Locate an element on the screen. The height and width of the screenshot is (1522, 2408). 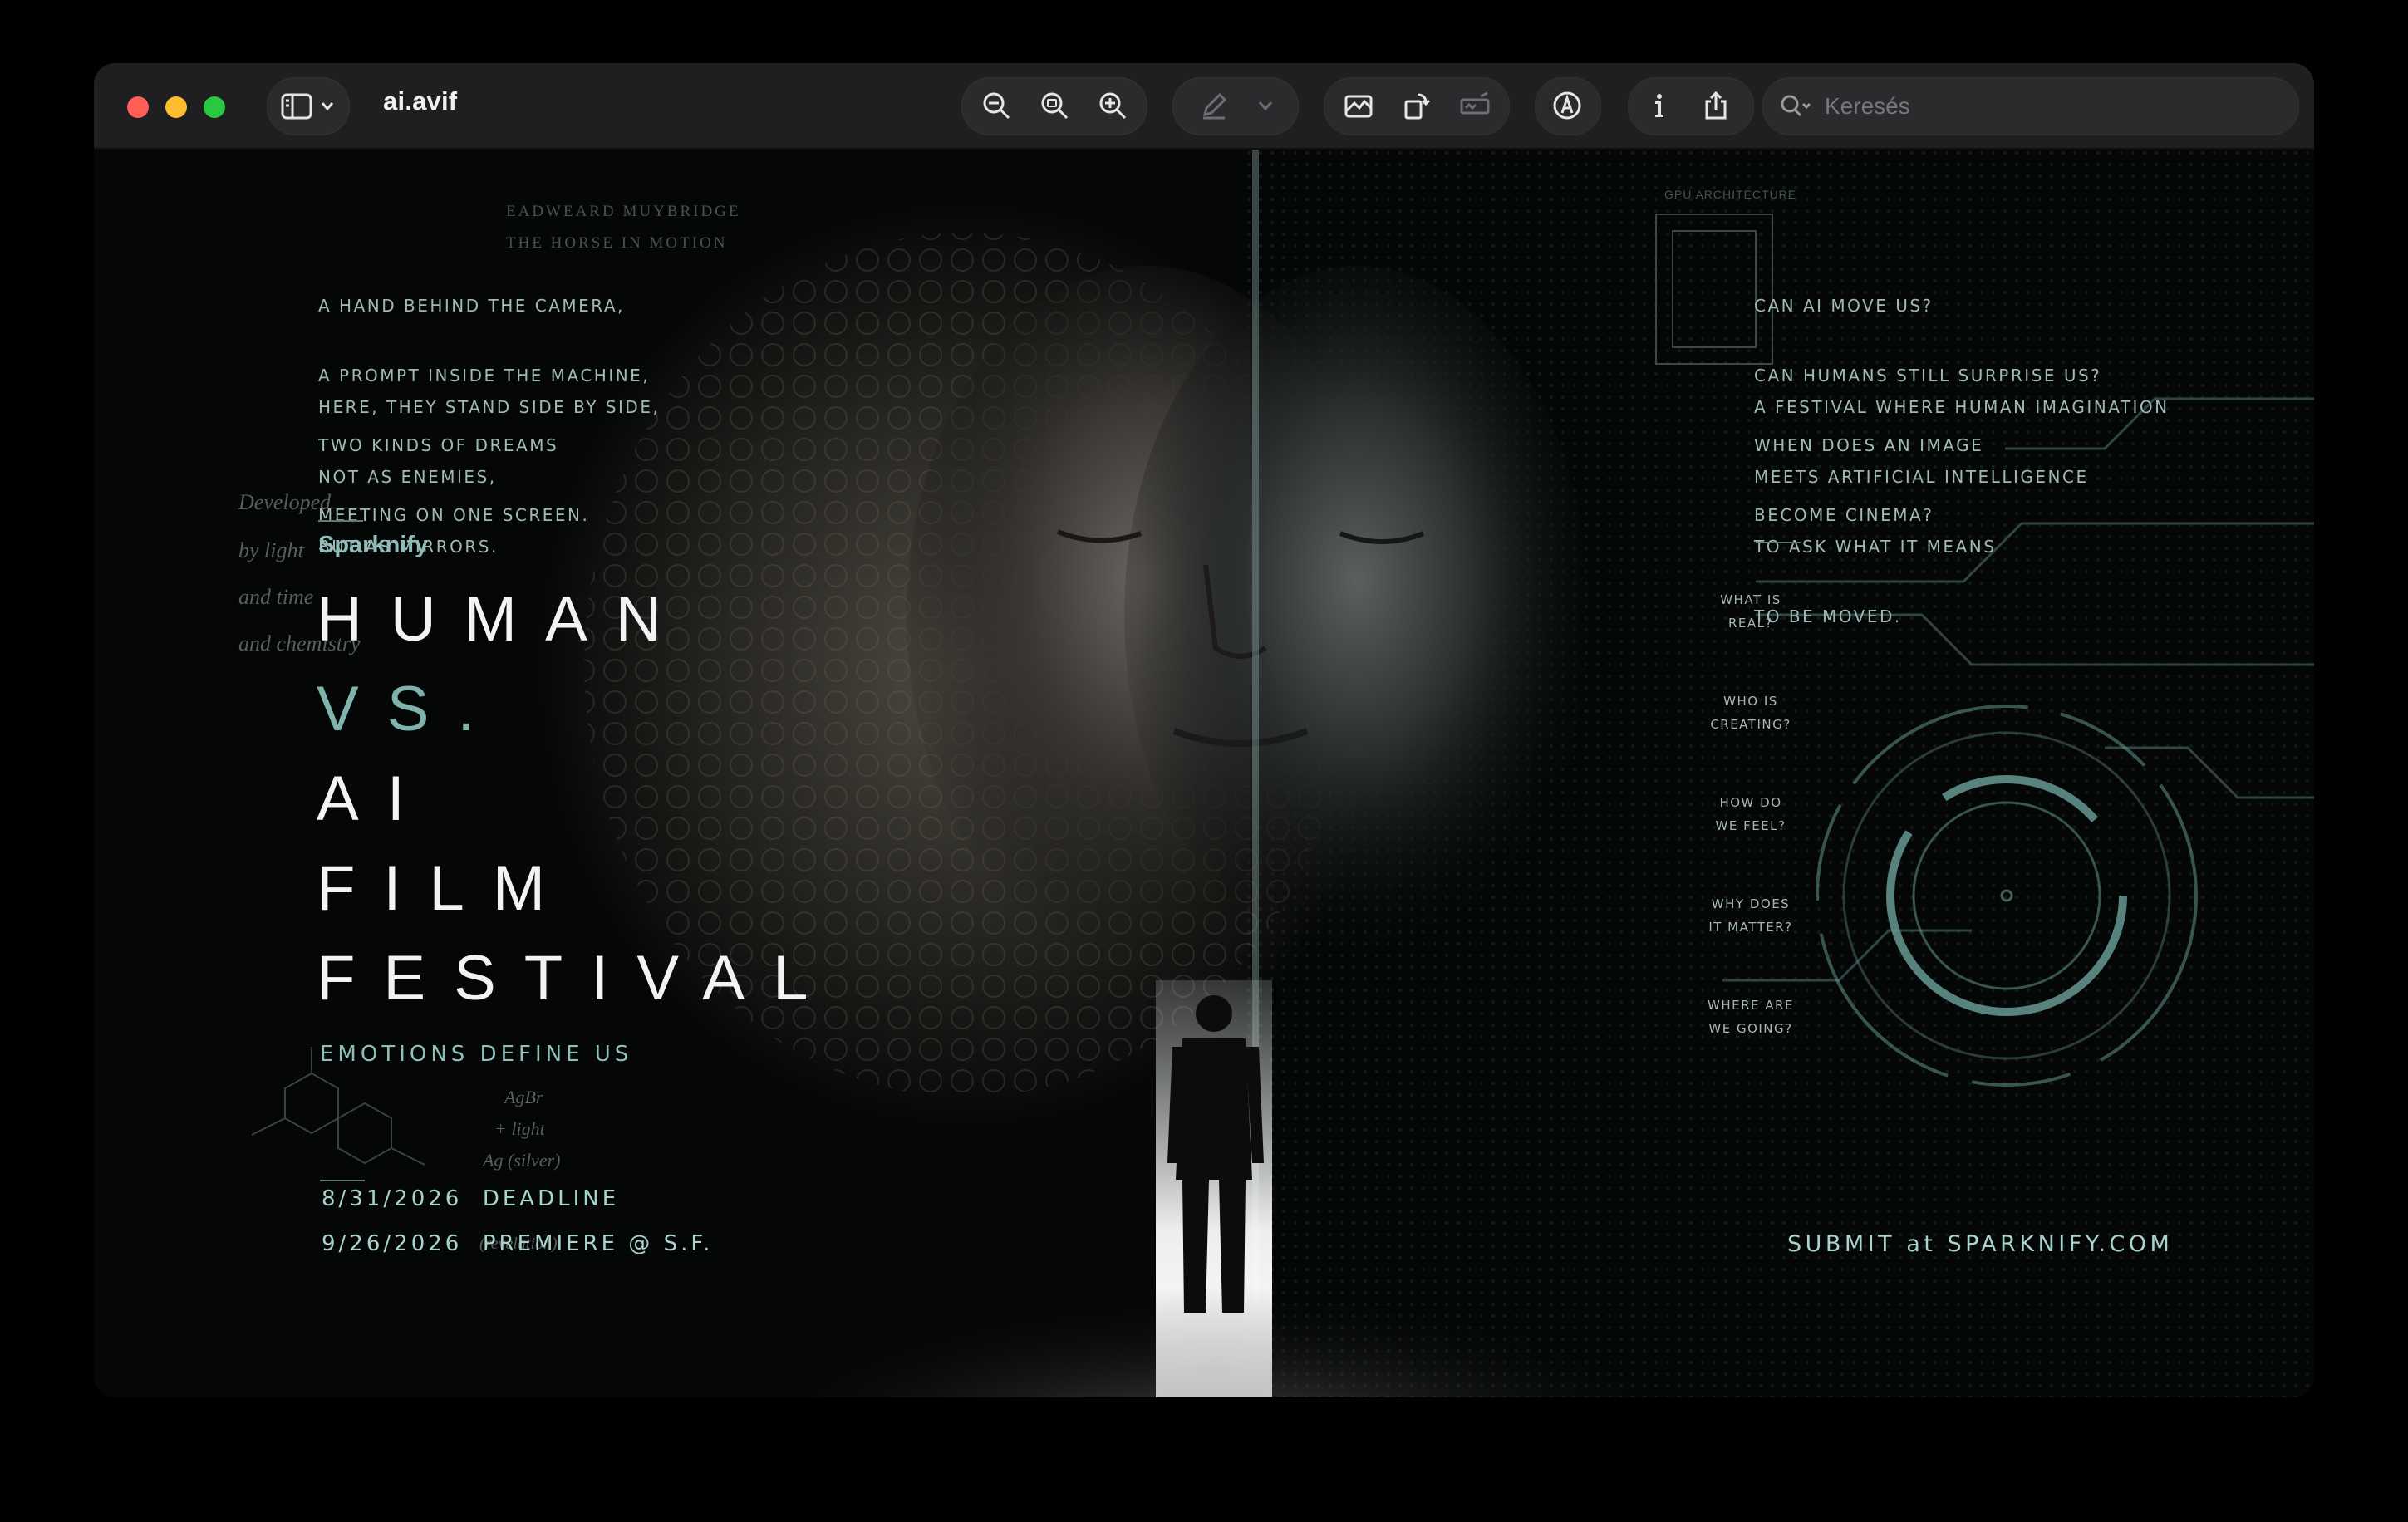
search-field: Keresés is located at coordinates (2030, 106).